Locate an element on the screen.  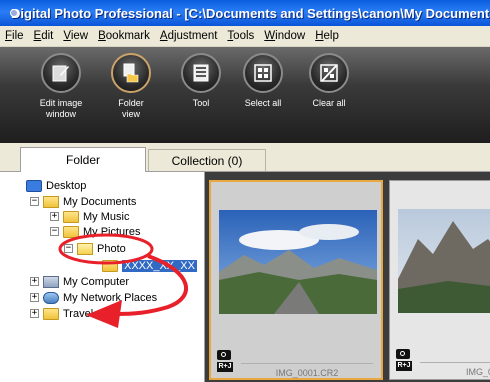
menu-edit: Edit is located at coordinates (44, 36).